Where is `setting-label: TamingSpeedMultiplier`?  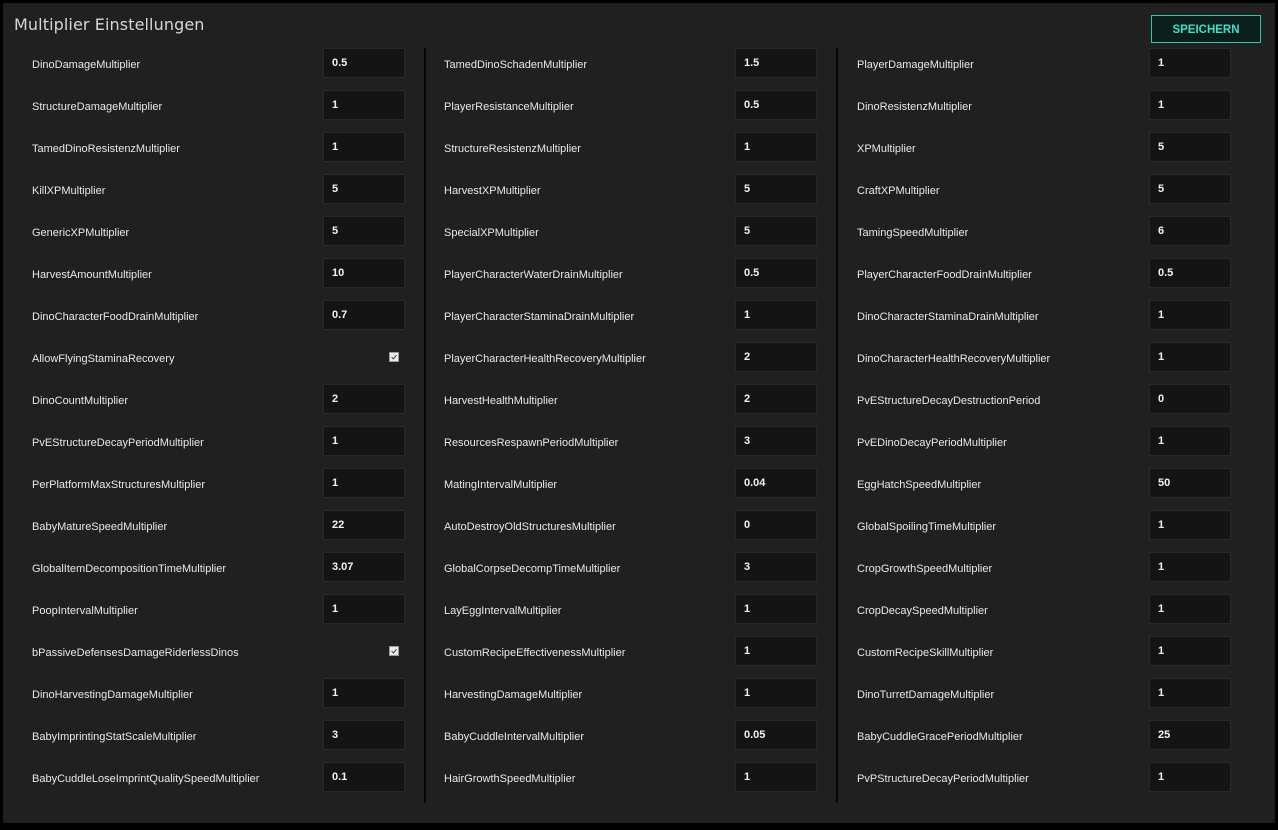 setting-label: TamingSpeedMultiplier is located at coordinates (913, 233).